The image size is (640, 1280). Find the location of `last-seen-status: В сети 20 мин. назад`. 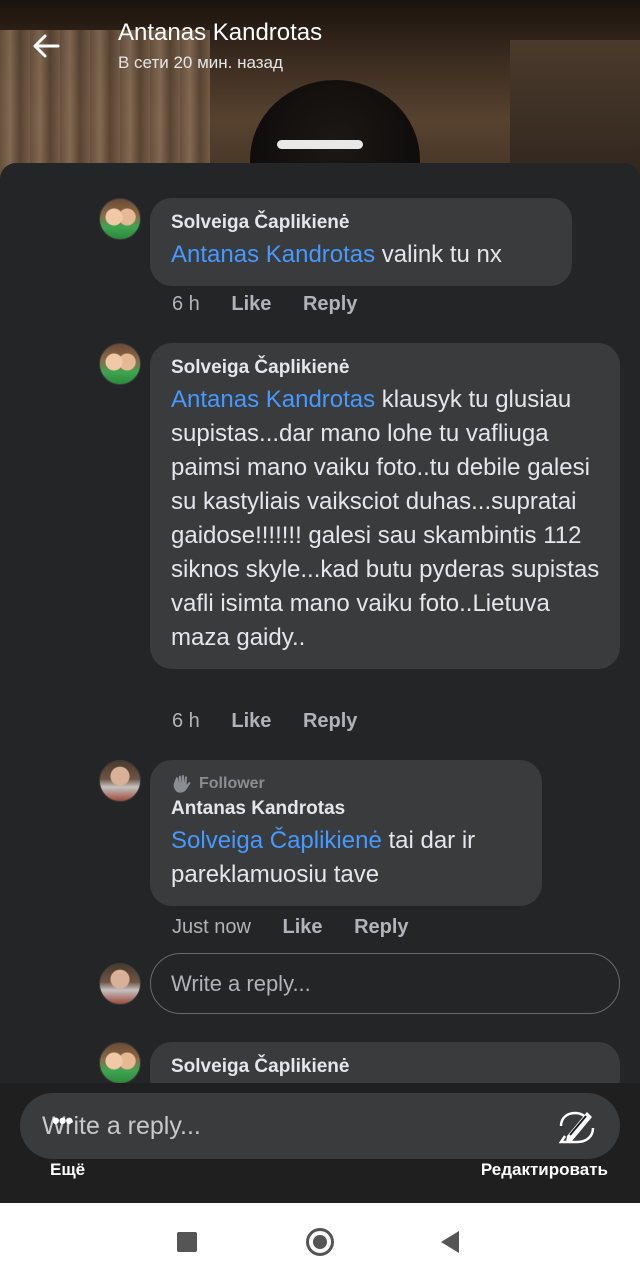

last-seen-status: В сети 20 мин. назад is located at coordinates (200, 62).